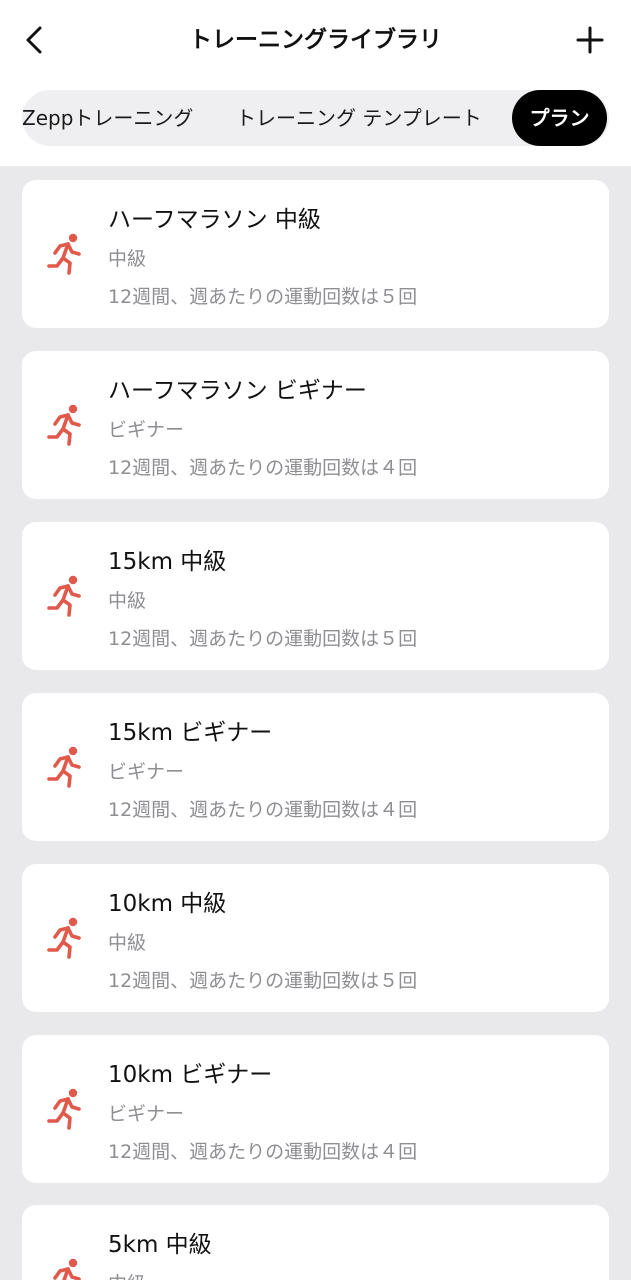  Describe the element at coordinates (315, 938) in the screenshot. I see `plan-card: 10km 中級 中級 12週間、週あたりの運動回数は５回` at that location.